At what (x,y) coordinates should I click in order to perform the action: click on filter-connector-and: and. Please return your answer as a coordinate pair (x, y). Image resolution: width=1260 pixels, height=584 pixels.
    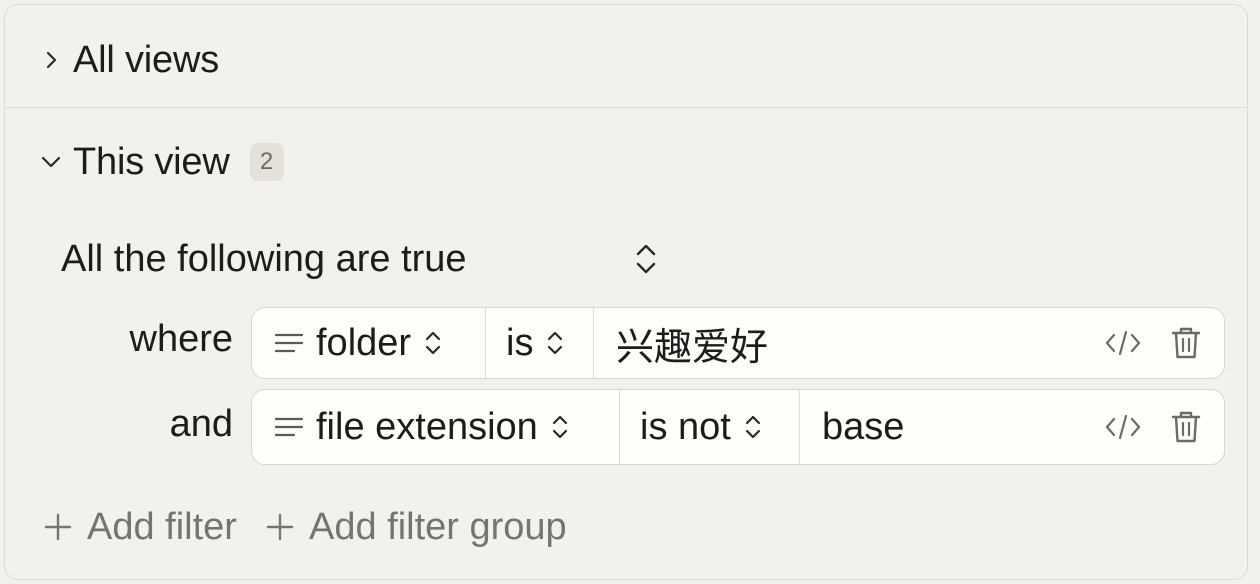
    Looking at the image, I should click on (201, 424).